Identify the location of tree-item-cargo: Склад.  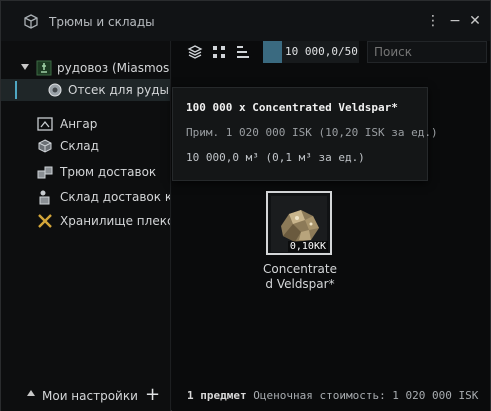
(85, 146).